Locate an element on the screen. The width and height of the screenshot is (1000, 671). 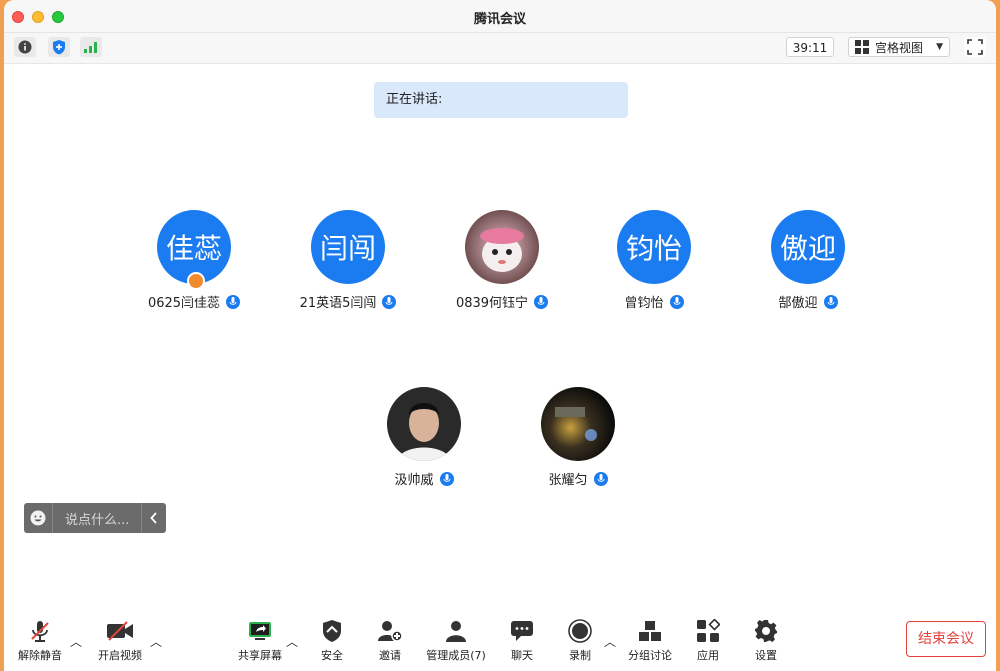
participant-tile: 钧怡 曾钧怡 is located at coordinates (654, 260).